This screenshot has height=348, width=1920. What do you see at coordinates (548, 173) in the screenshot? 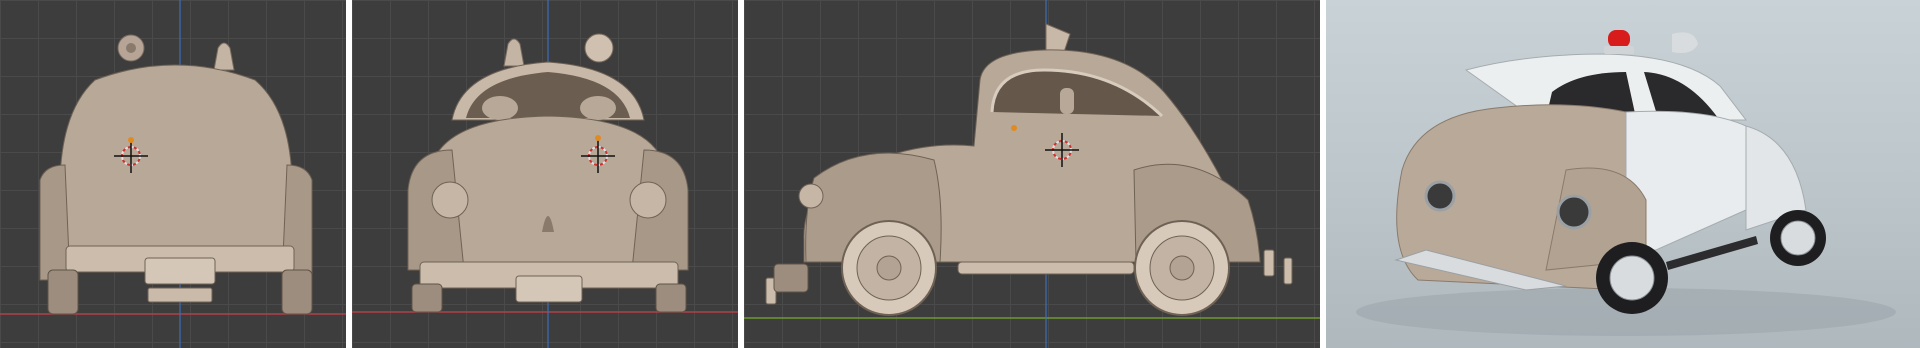
I see `car-front-model` at bounding box center [548, 173].